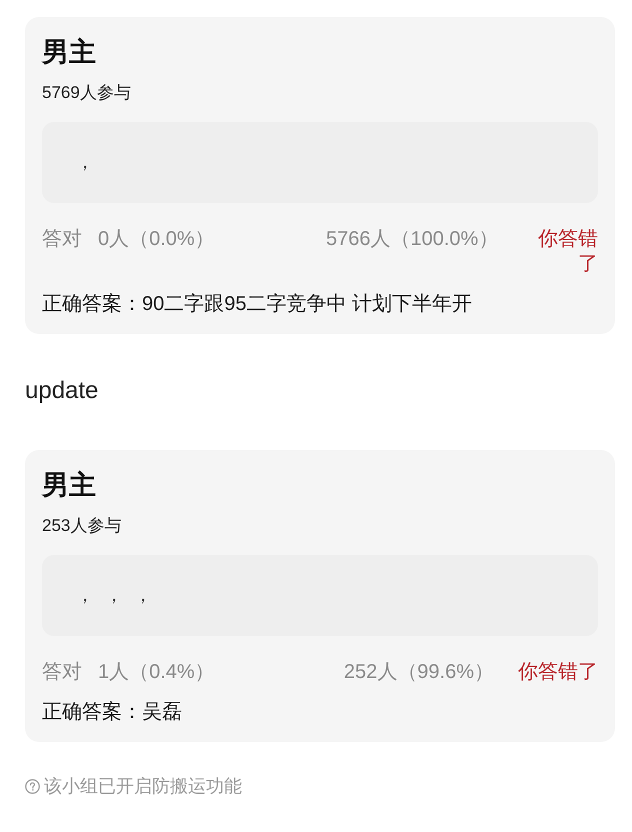 The width and height of the screenshot is (632, 832). I want to click on participant-count: 253人参与, so click(82, 526).